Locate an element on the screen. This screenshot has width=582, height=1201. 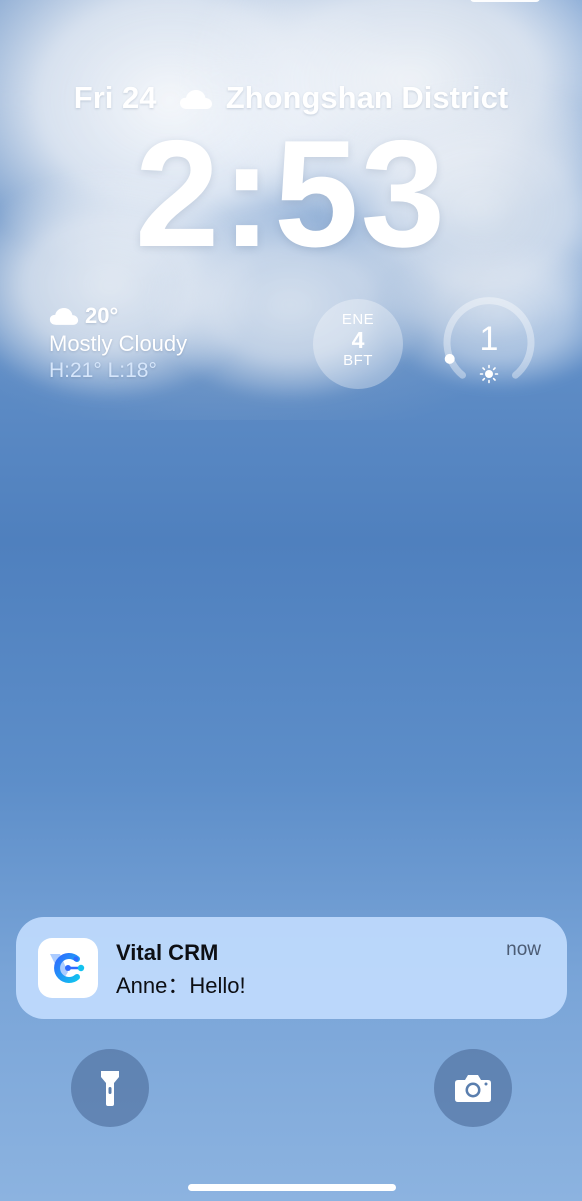
notification-message: Anne：Hello! is located at coordinates (181, 985).